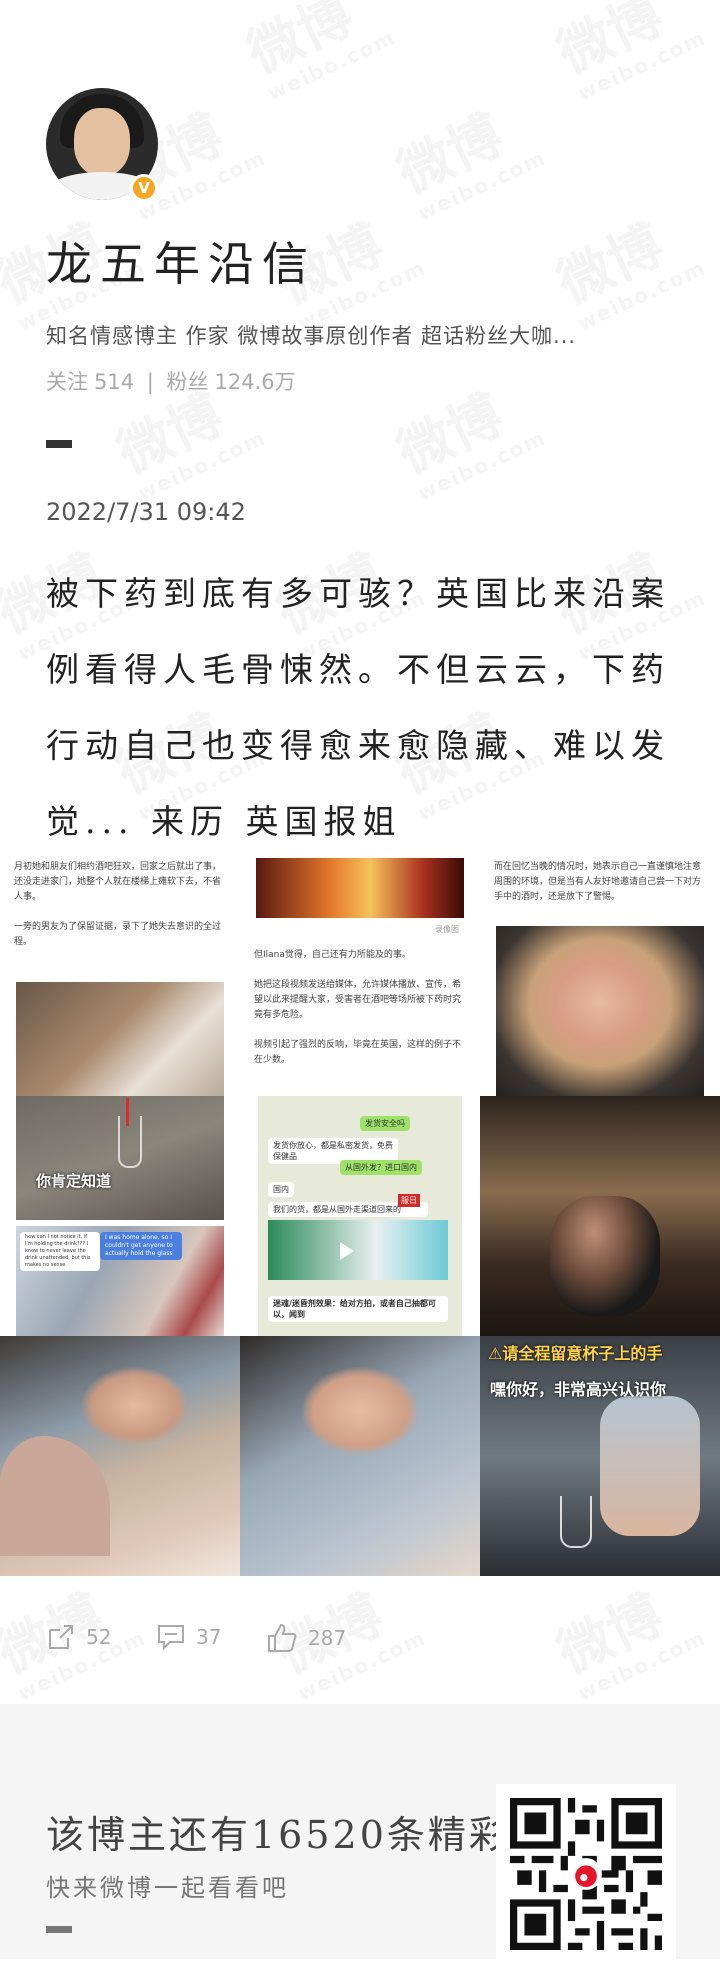 This screenshot has width=720, height=1964. Describe the element at coordinates (409, 1200) in the screenshot. I see `image-5-tag: 服日` at that location.